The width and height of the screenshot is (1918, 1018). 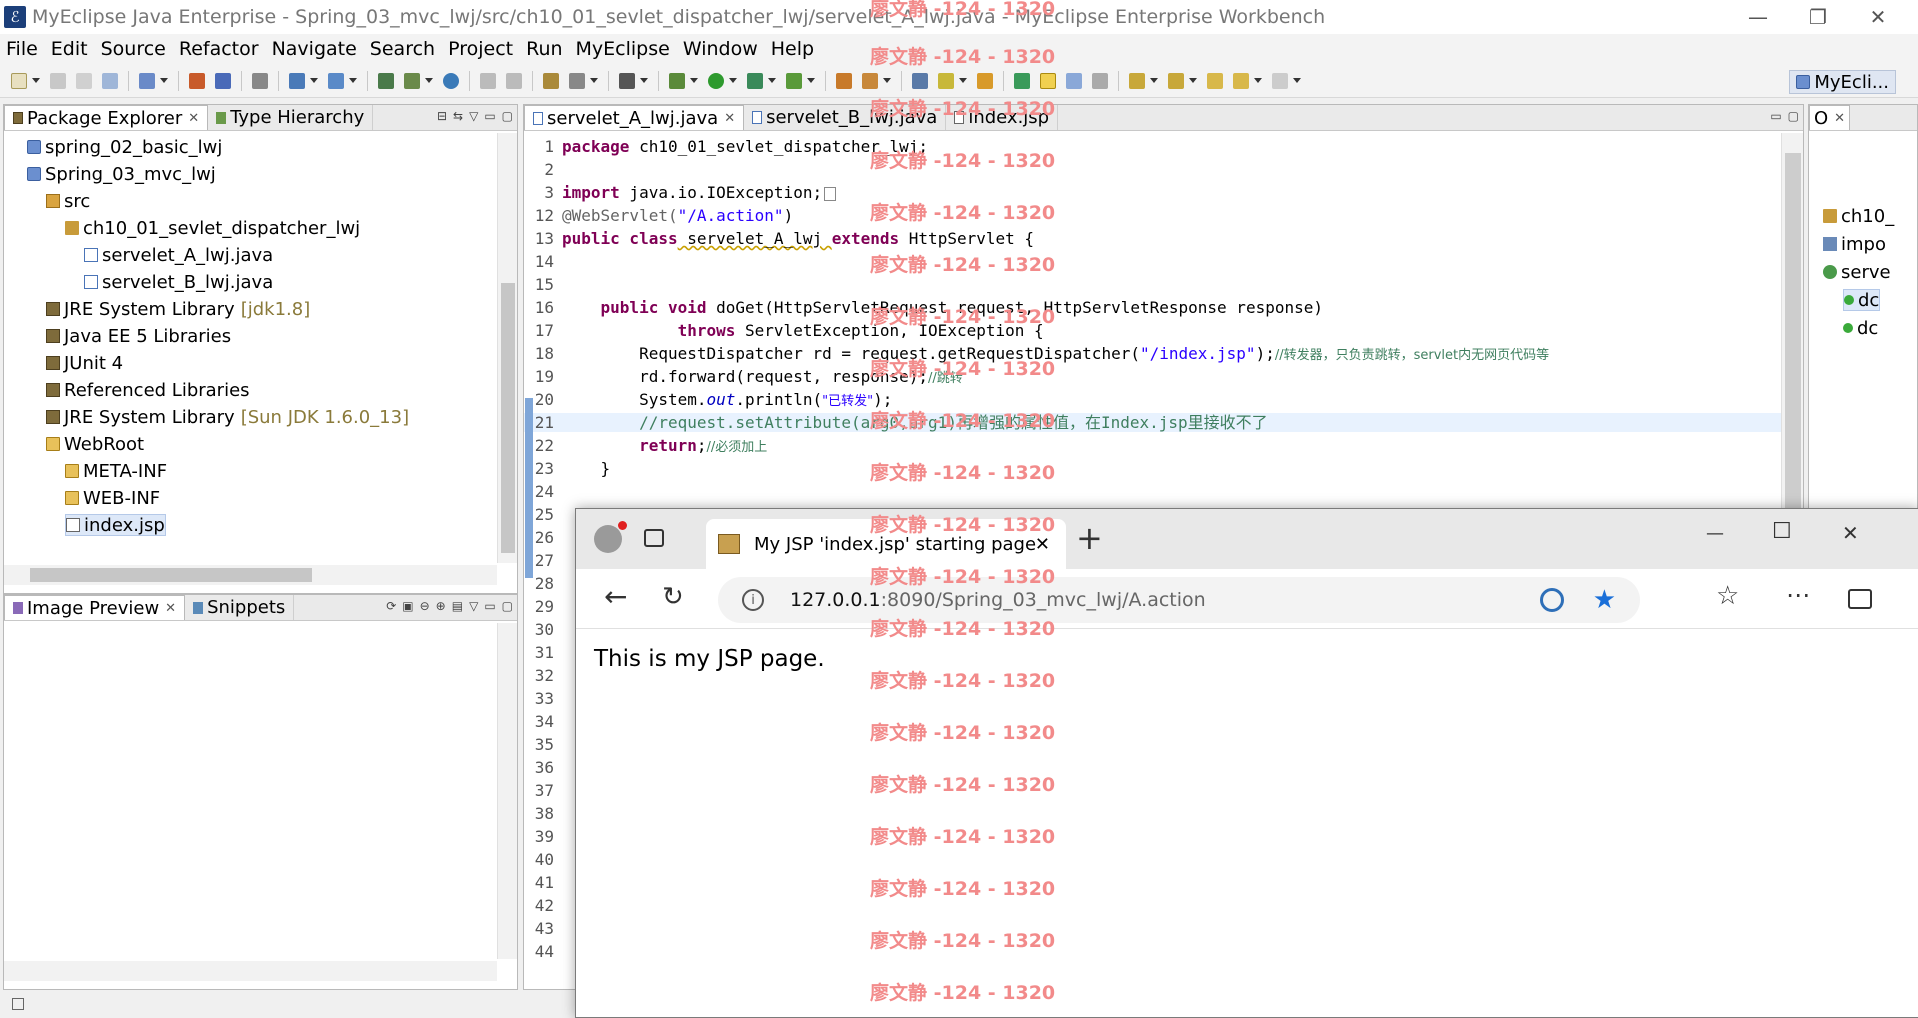 I want to click on new-package-icon, so click(x=844, y=80).